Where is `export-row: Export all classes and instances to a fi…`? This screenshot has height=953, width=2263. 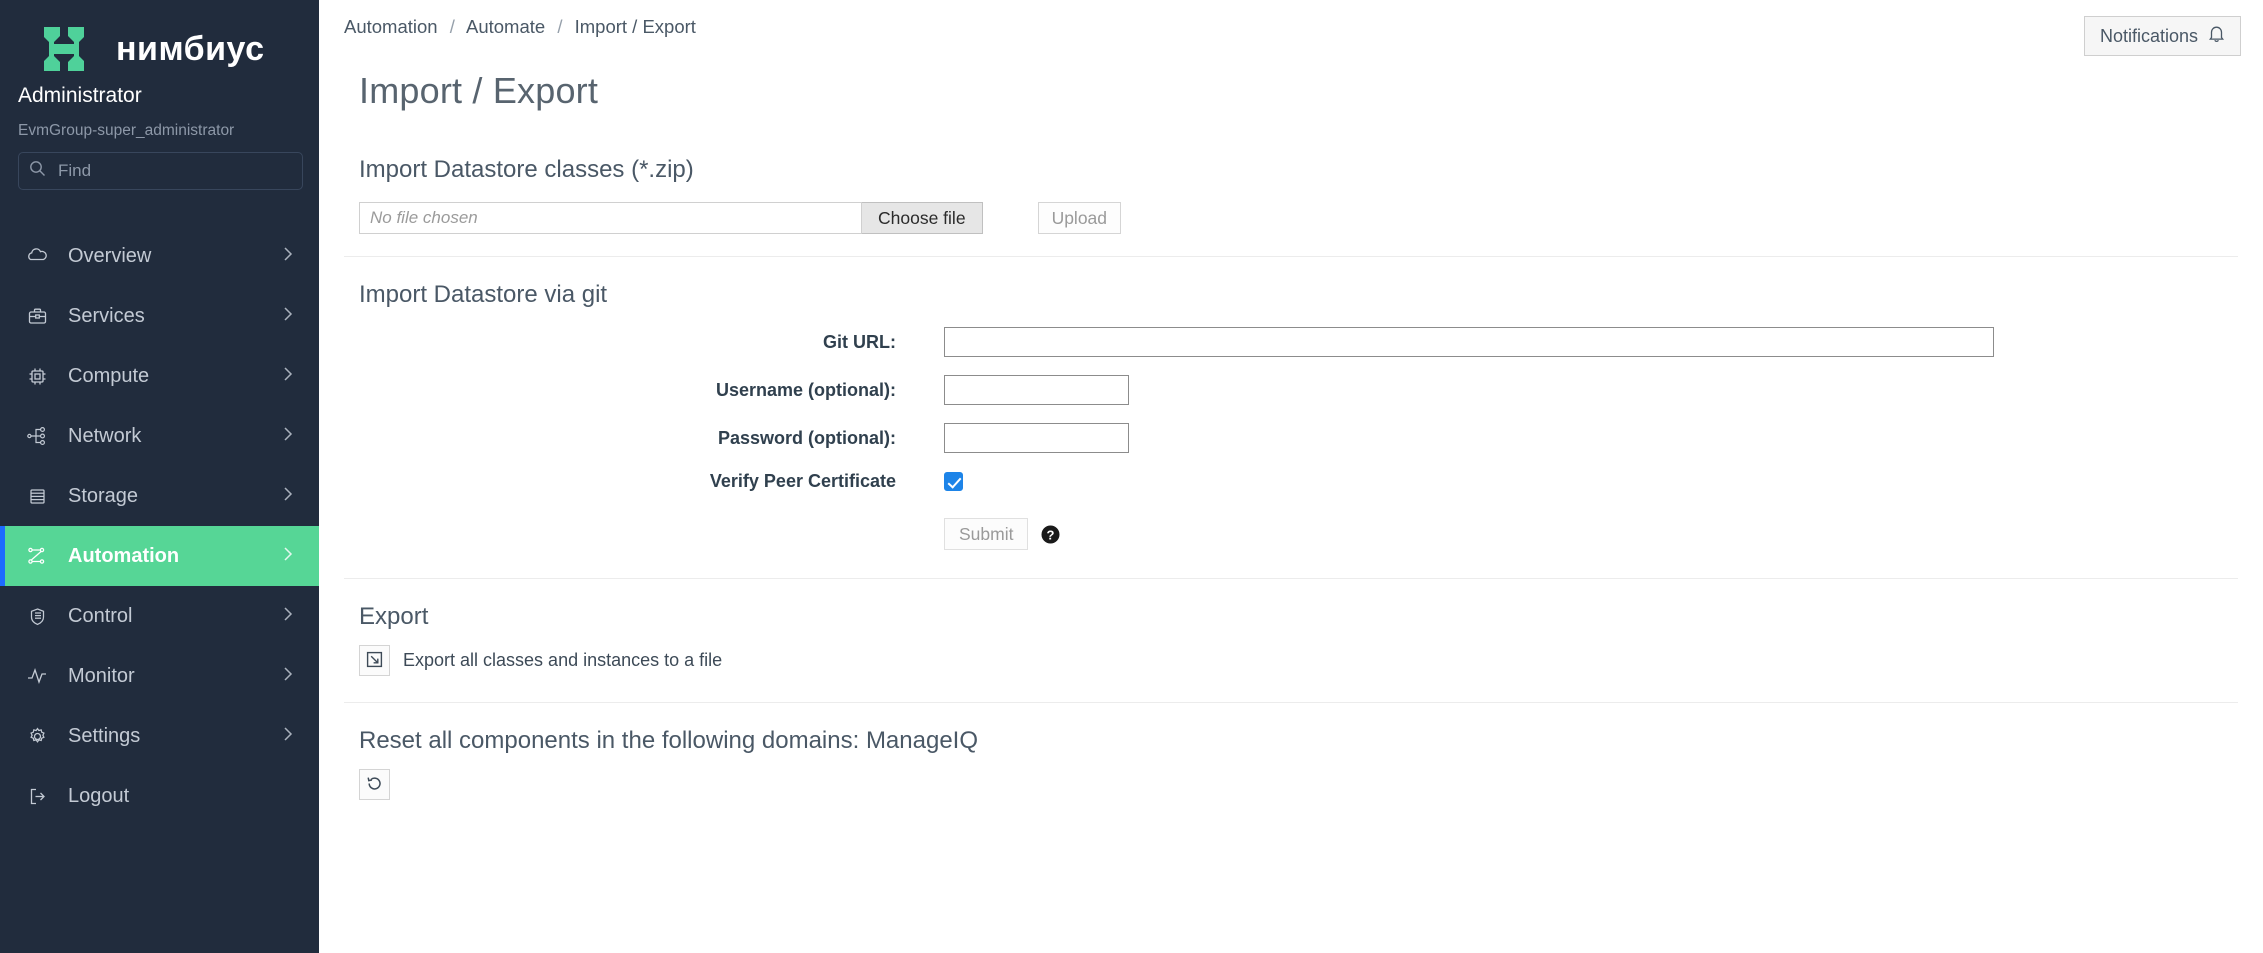
export-row: Export all classes and instances to a fi… is located at coordinates (1298, 660).